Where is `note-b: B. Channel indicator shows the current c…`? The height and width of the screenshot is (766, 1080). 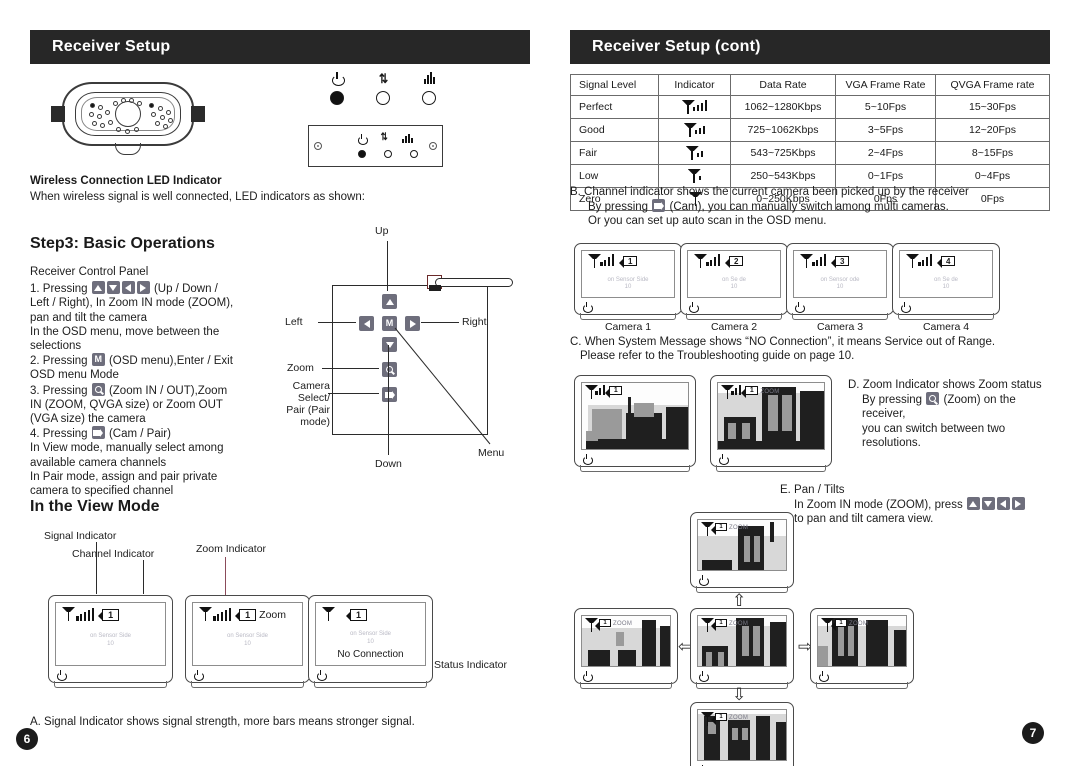 note-b: B. Channel indicator shows the current c… is located at coordinates (810, 207).